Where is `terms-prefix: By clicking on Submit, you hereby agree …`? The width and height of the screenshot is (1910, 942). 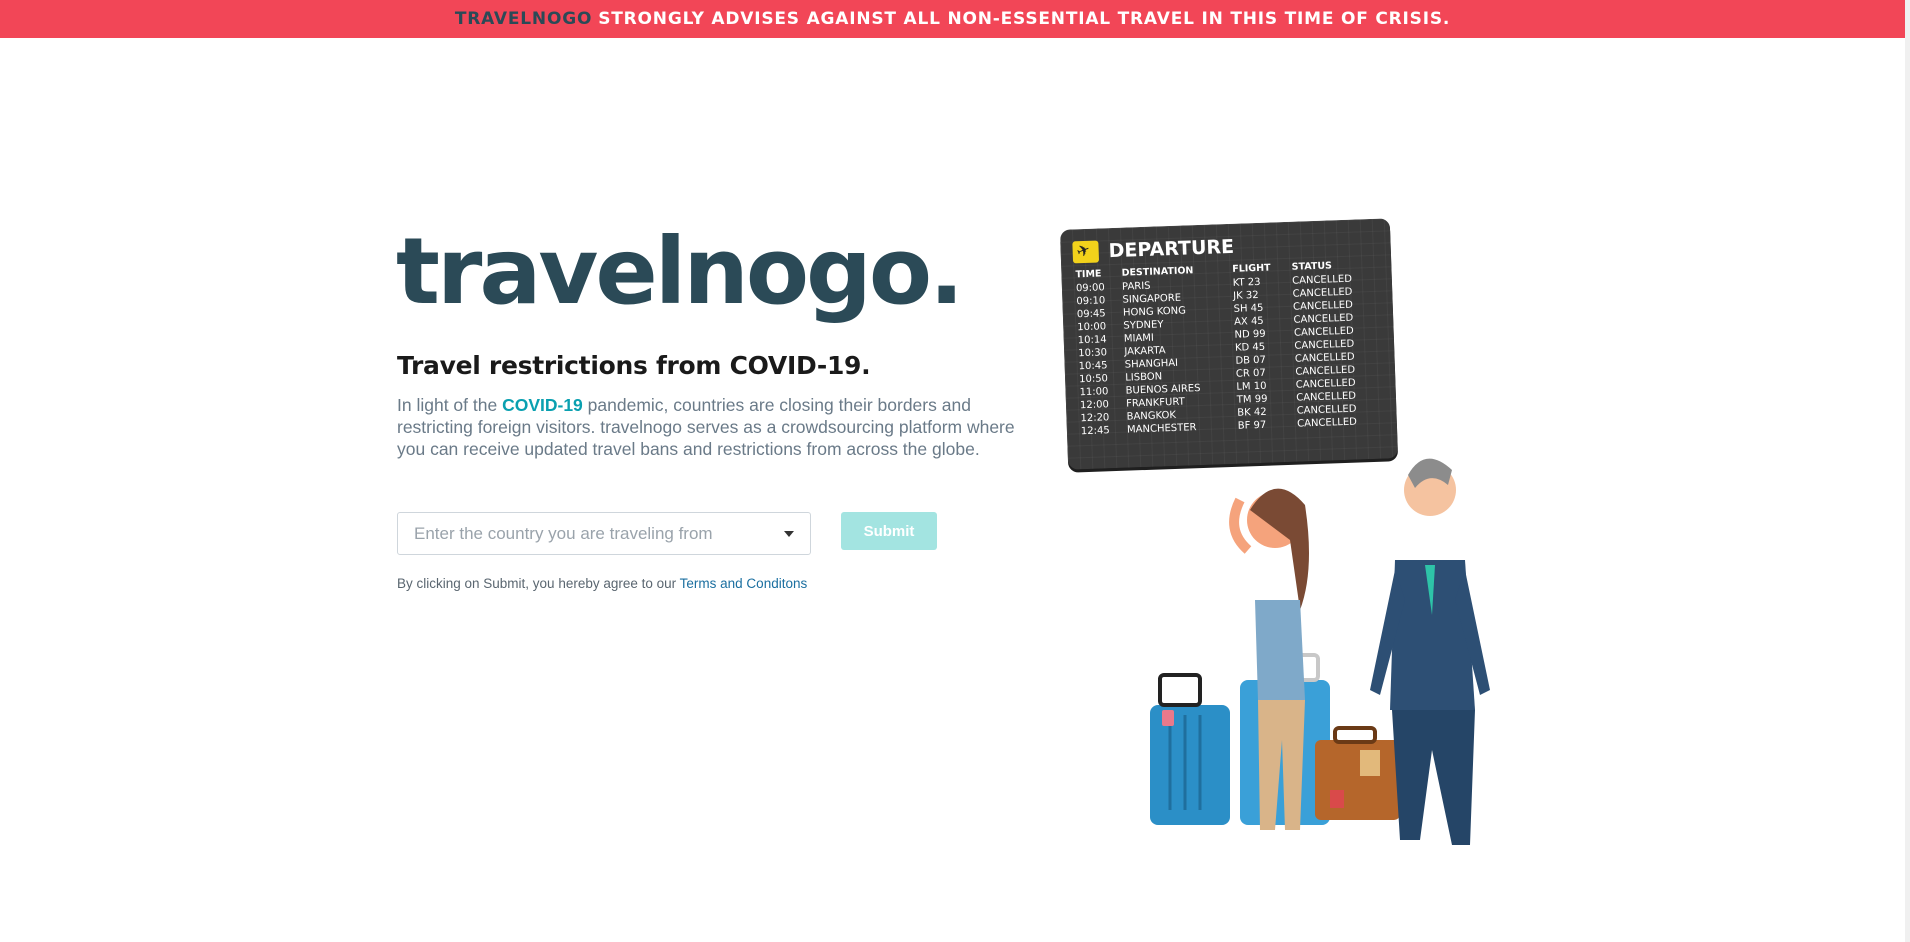
terms-prefix: By clicking on Submit, you hereby agree … is located at coordinates (538, 583).